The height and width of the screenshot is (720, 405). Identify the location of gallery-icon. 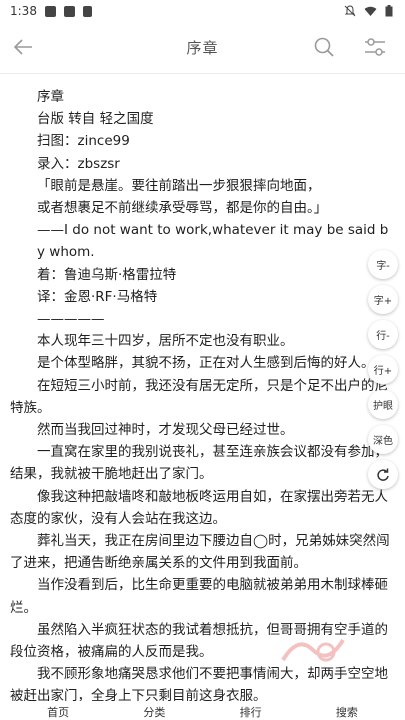
(69, 11).